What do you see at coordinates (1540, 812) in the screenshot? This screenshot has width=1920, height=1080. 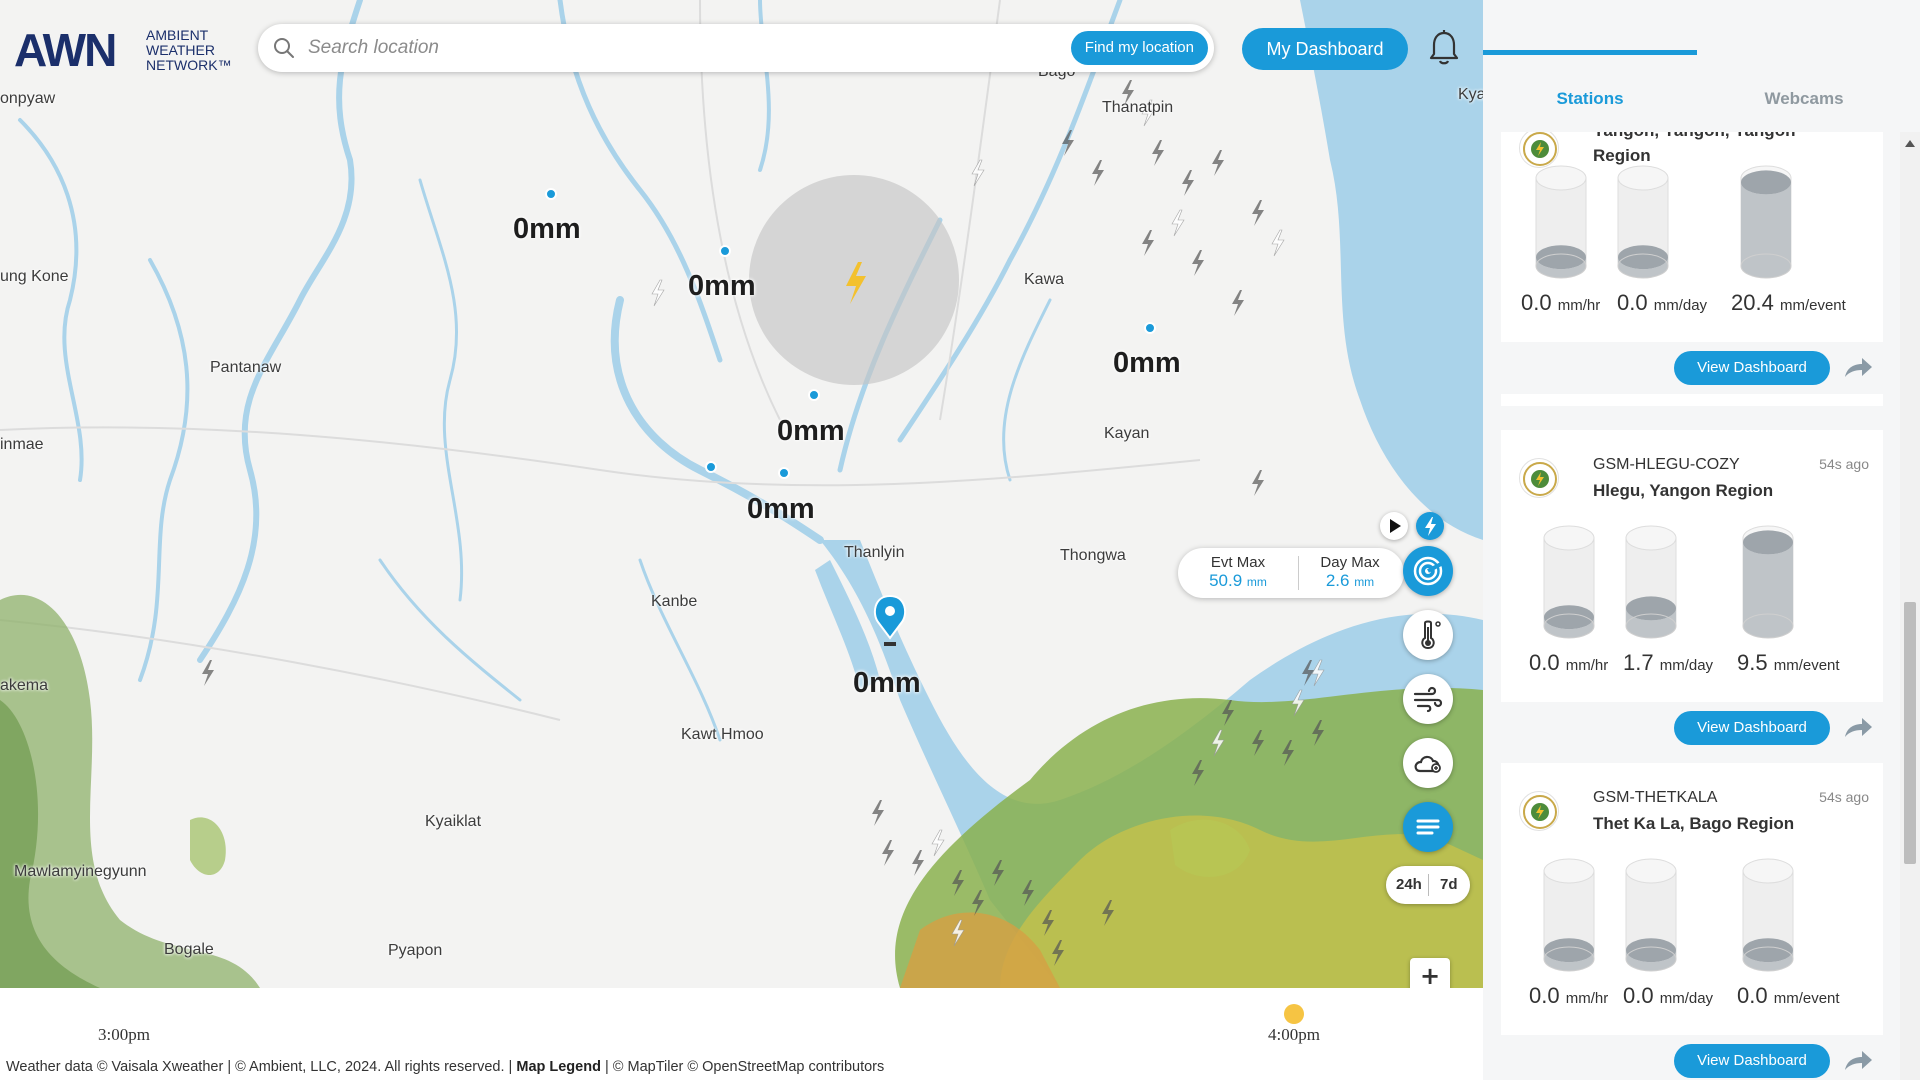 I see `station-logo-icon` at bounding box center [1540, 812].